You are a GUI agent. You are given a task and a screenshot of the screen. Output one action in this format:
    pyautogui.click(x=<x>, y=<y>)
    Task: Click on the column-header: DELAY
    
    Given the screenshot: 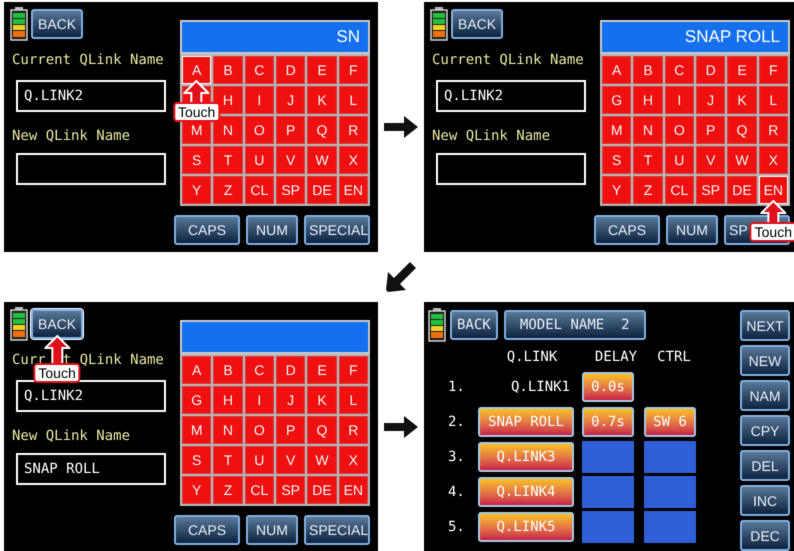 What is the action you would take?
    pyautogui.click(x=616, y=357)
    